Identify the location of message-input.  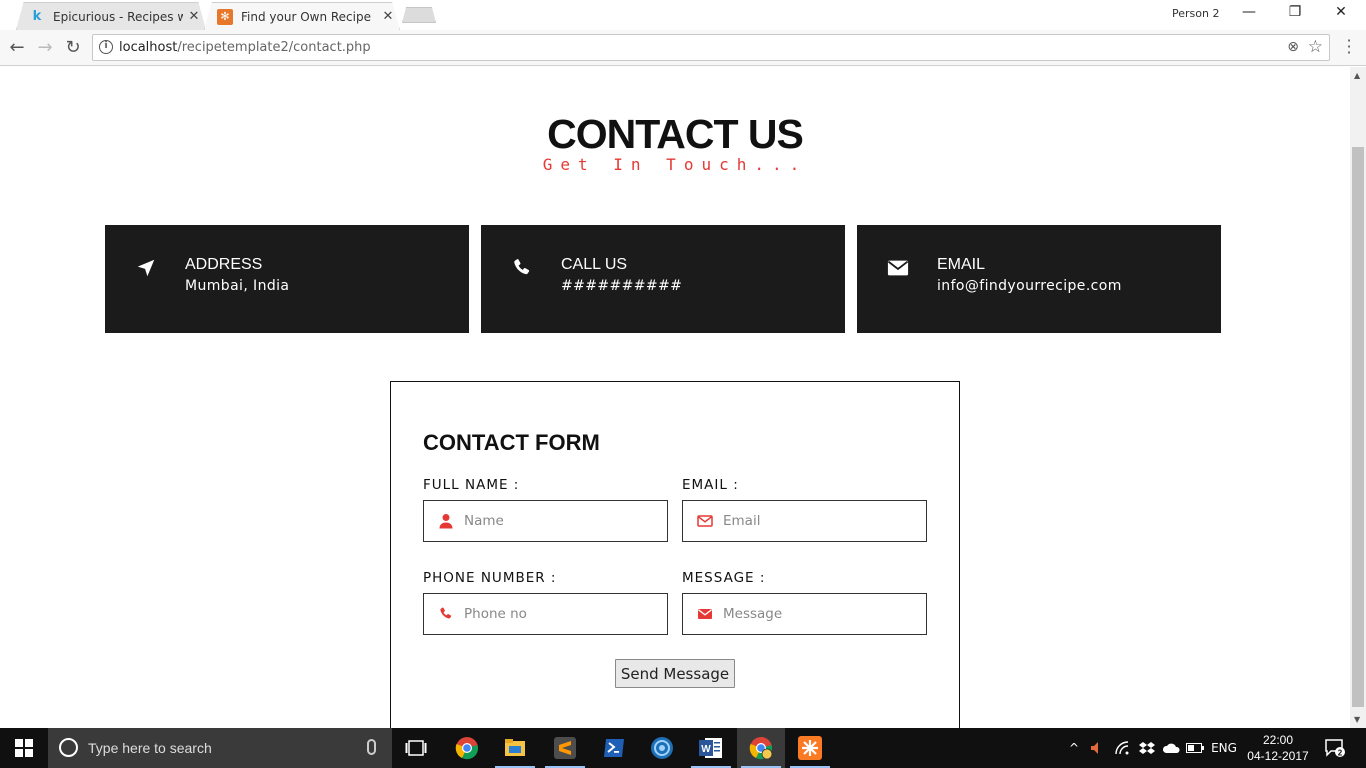
(820, 614).